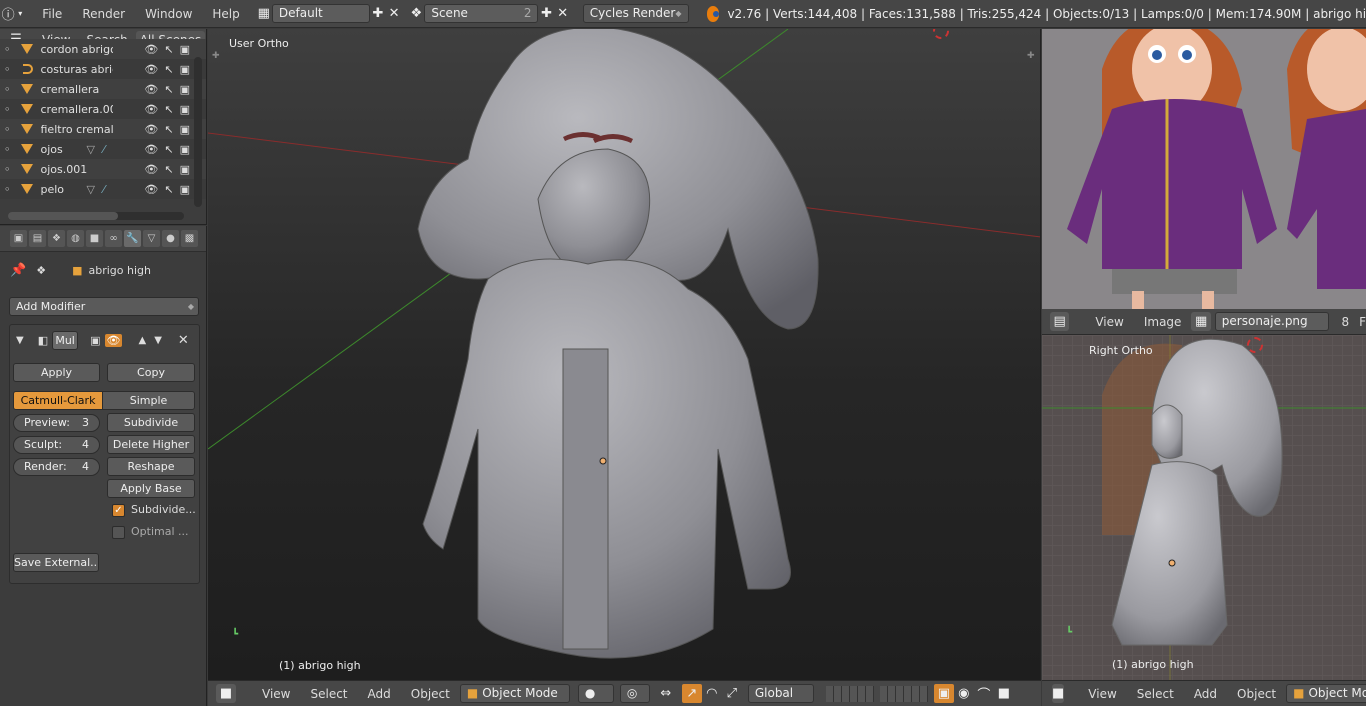 This screenshot has height=706, width=1366. Describe the element at coordinates (103, 149) in the screenshot. I see `outliner-row: ◦ ojos ▽ ⁄ 👁 ↖ ▣` at that location.